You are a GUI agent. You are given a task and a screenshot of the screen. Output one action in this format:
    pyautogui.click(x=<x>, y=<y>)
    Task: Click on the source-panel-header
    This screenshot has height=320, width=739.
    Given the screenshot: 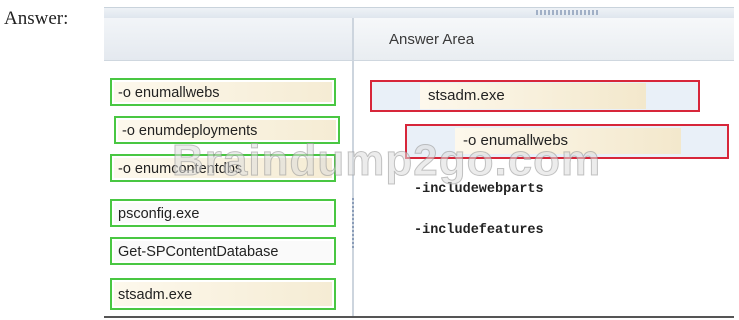 What is the action you would take?
    pyautogui.click(x=228, y=39)
    